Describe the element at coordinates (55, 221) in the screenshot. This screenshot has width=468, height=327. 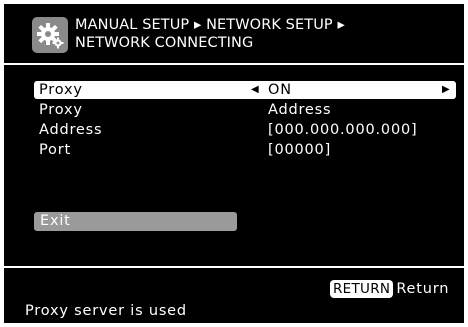
I see `exit-label: Exit` at that location.